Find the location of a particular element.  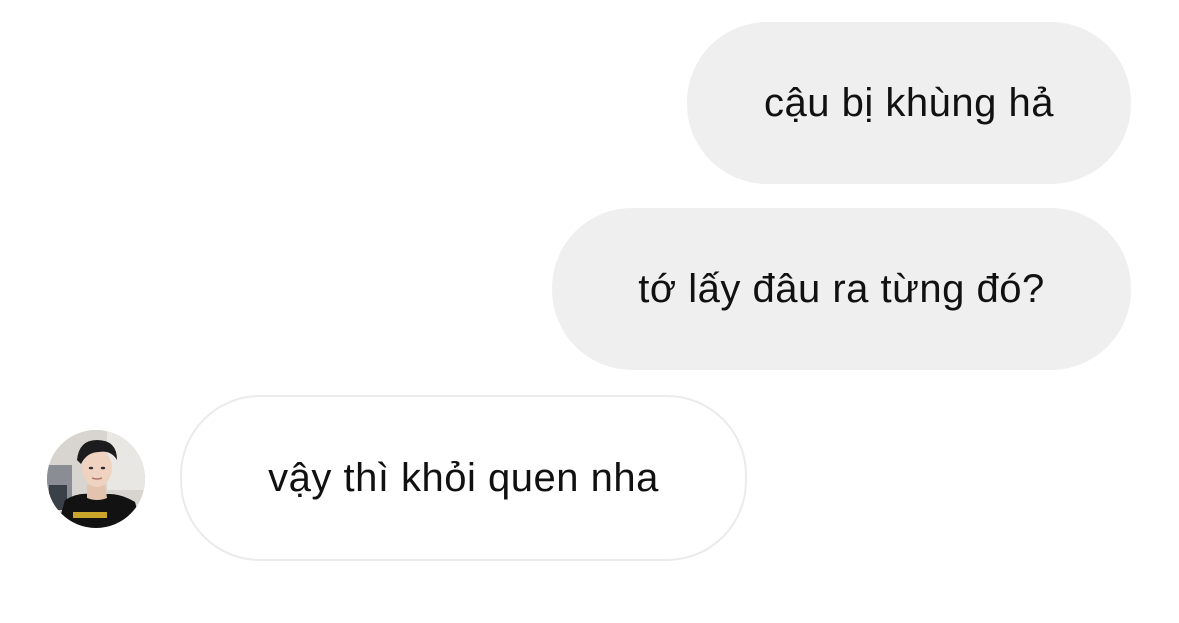

message-bubble-sent: tớ lấy đâu ra từng đó? is located at coordinates (841, 289).